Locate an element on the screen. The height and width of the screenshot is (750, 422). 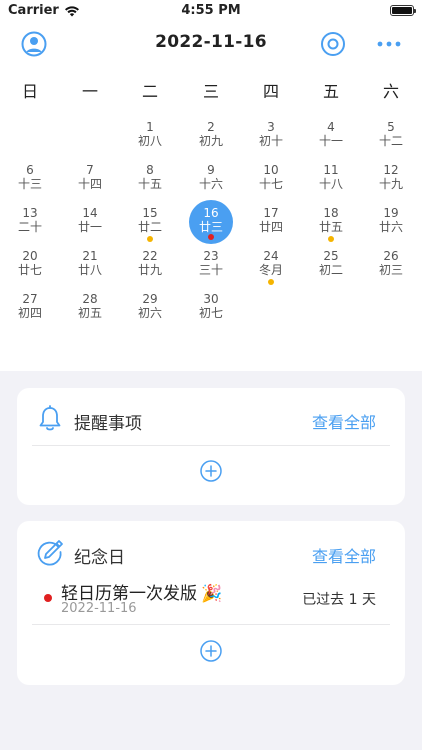
anniversaries-title: 纪念日 is located at coordinates (99, 558).